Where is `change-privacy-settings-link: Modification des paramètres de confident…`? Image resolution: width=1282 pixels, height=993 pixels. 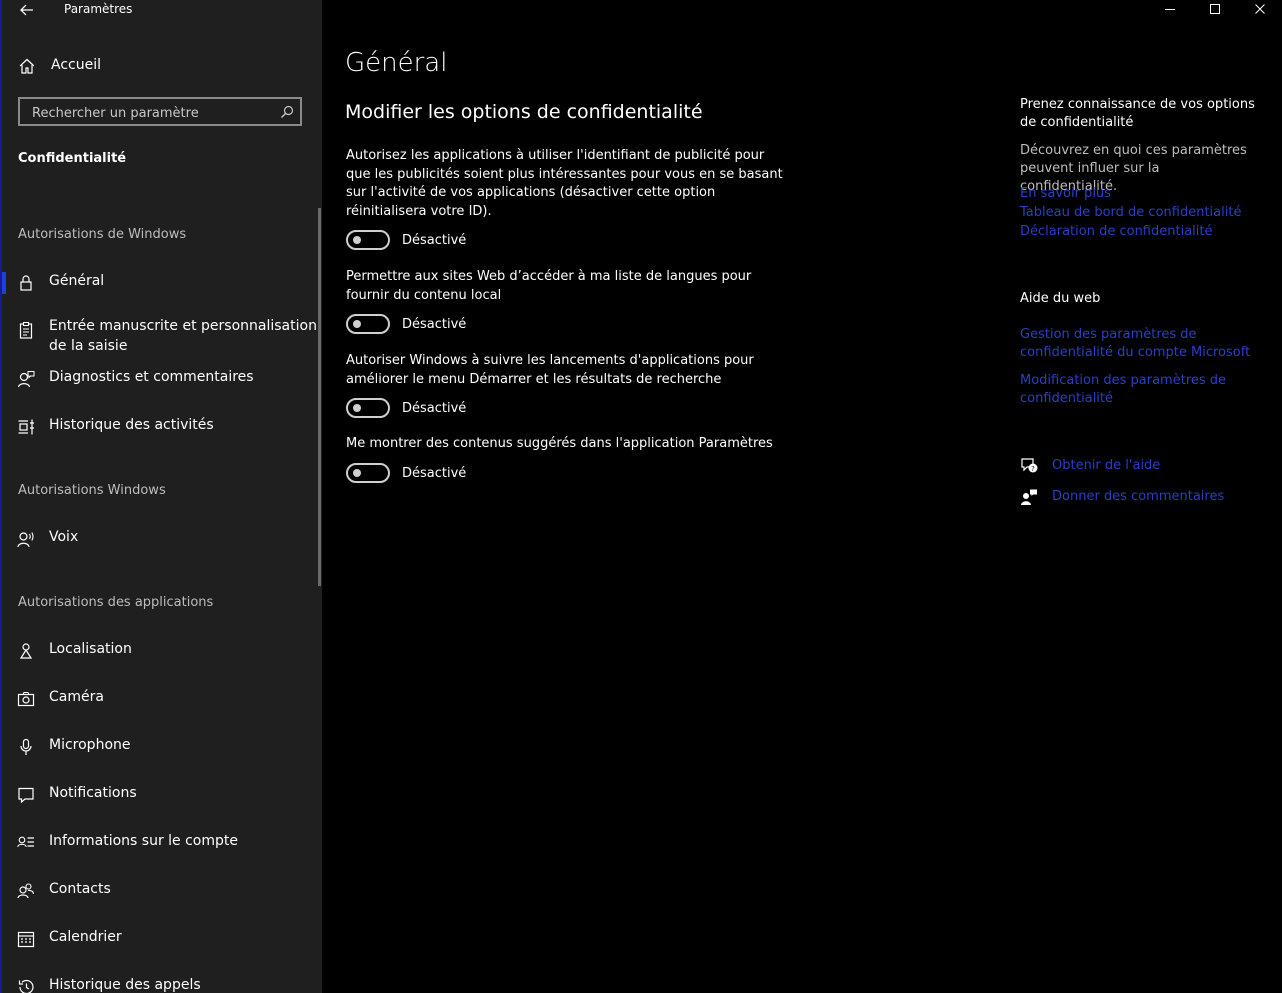 change-privacy-settings-link: Modification des paramètres de confident… is located at coordinates (1140, 390).